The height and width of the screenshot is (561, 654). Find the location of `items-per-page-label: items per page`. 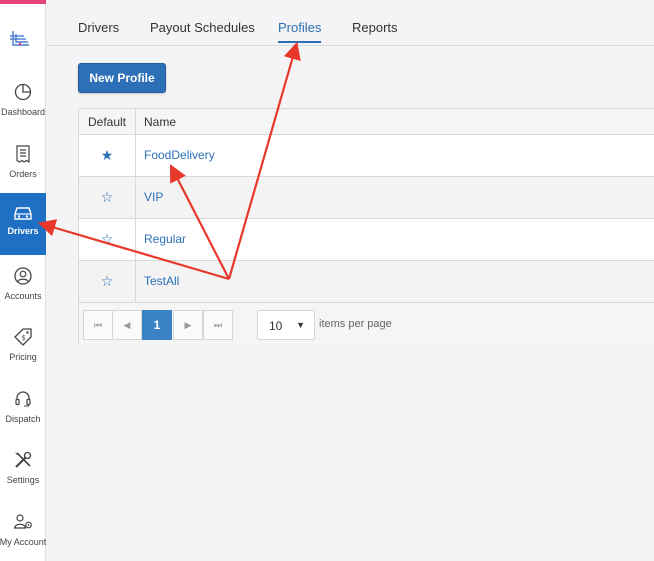

items-per-page-label: items per page is located at coordinates (355, 324).